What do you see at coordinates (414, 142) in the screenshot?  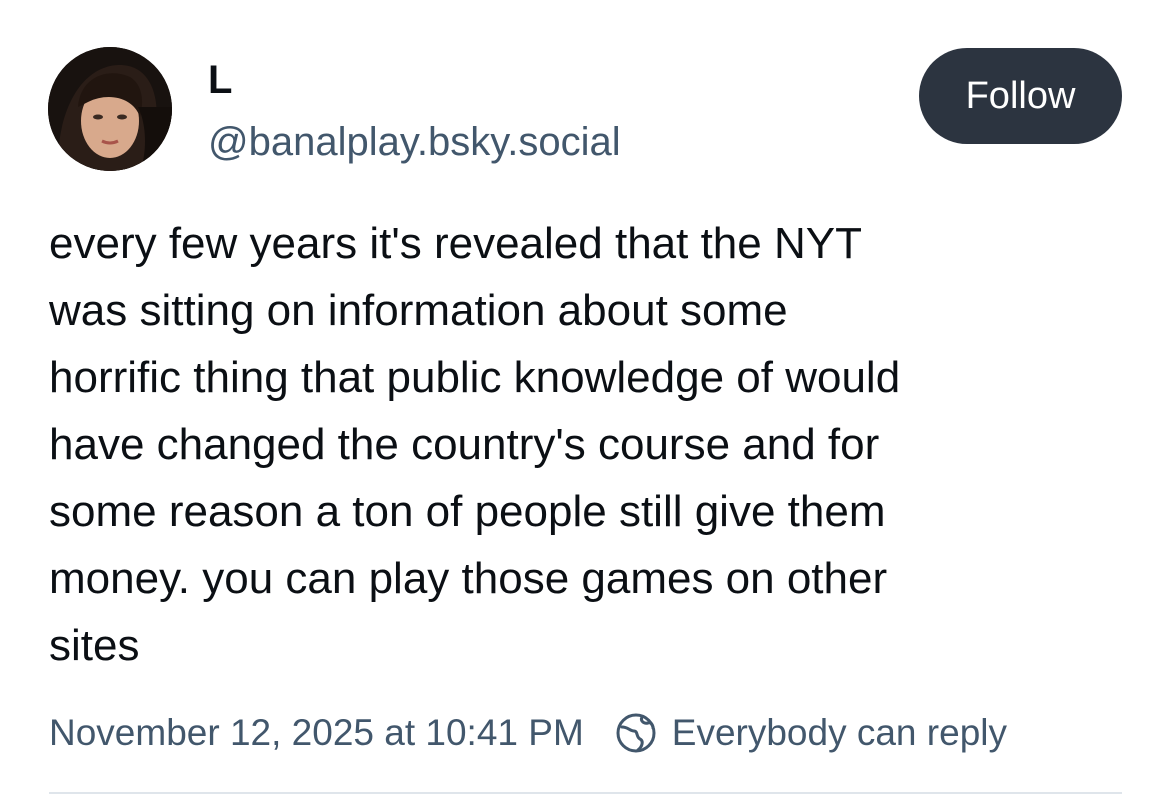 I see `author-handle: @banalplay.bsky.social` at bounding box center [414, 142].